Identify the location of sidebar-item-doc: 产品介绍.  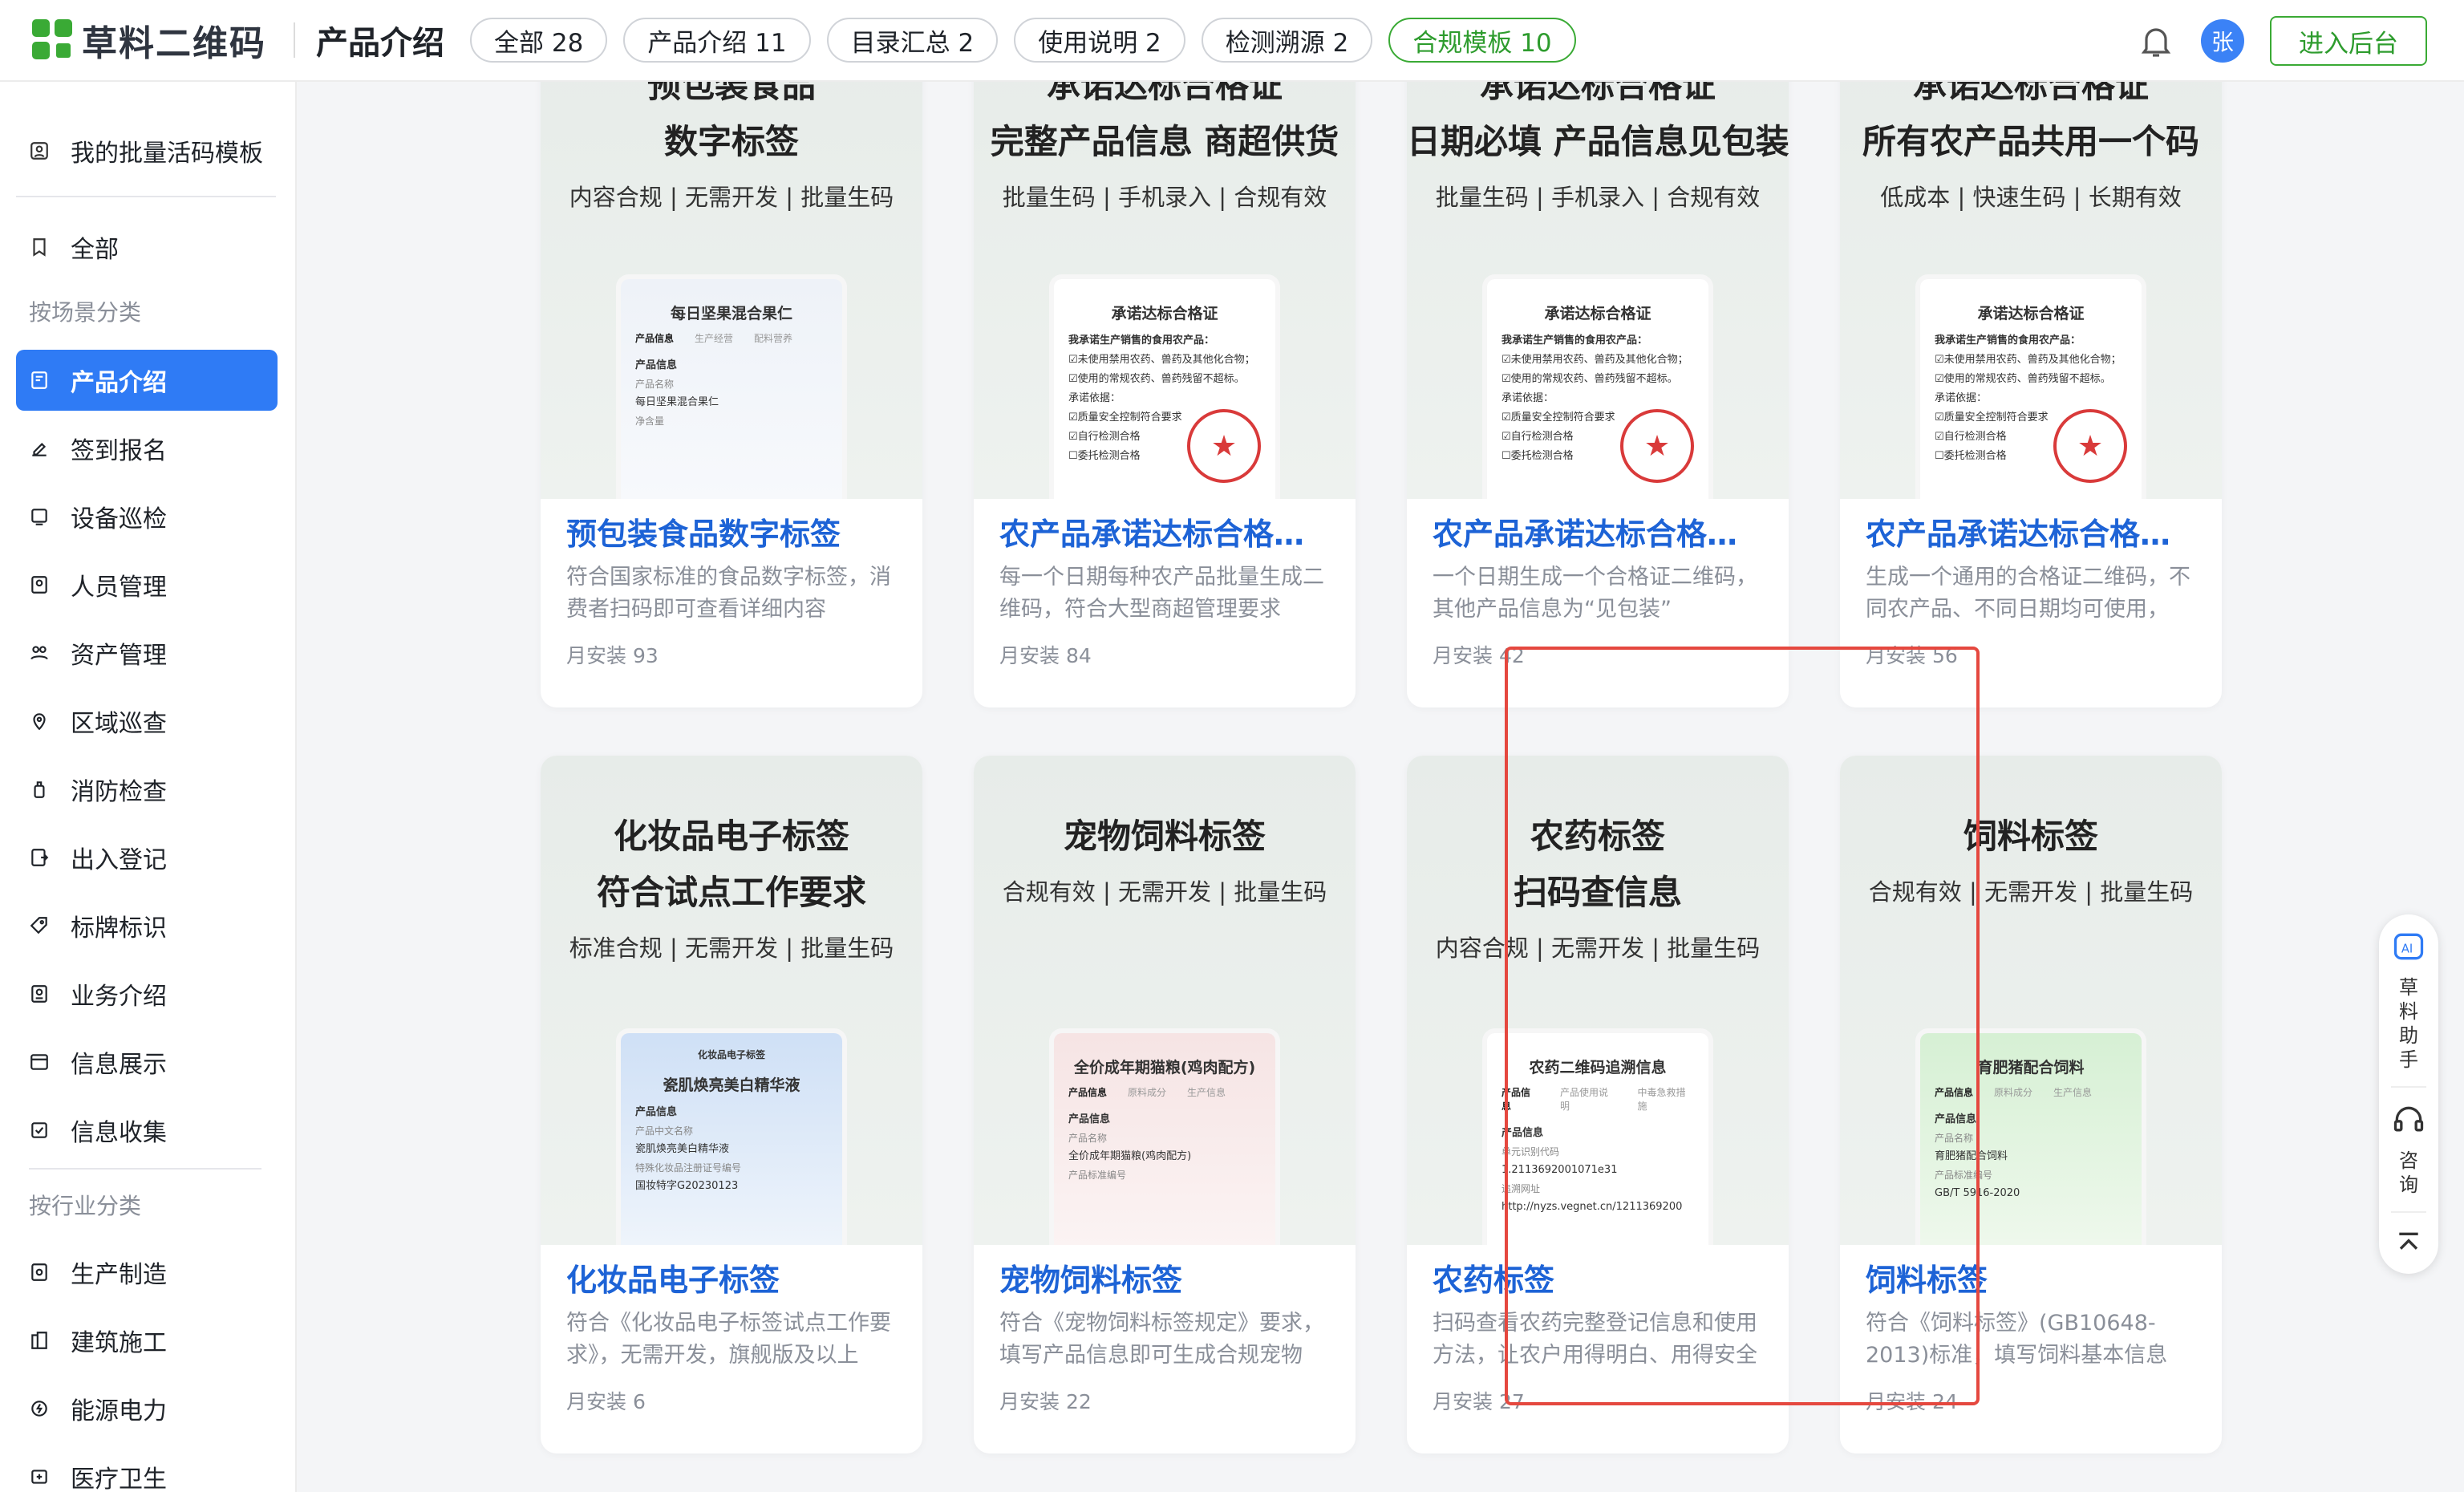
(147, 380).